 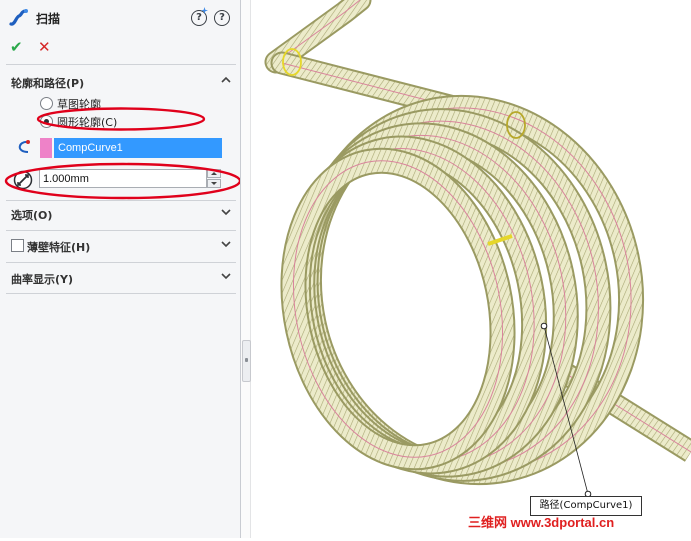 What do you see at coordinates (121, 119) in the screenshot?
I see `highlight-circular-profile` at bounding box center [121, 119].